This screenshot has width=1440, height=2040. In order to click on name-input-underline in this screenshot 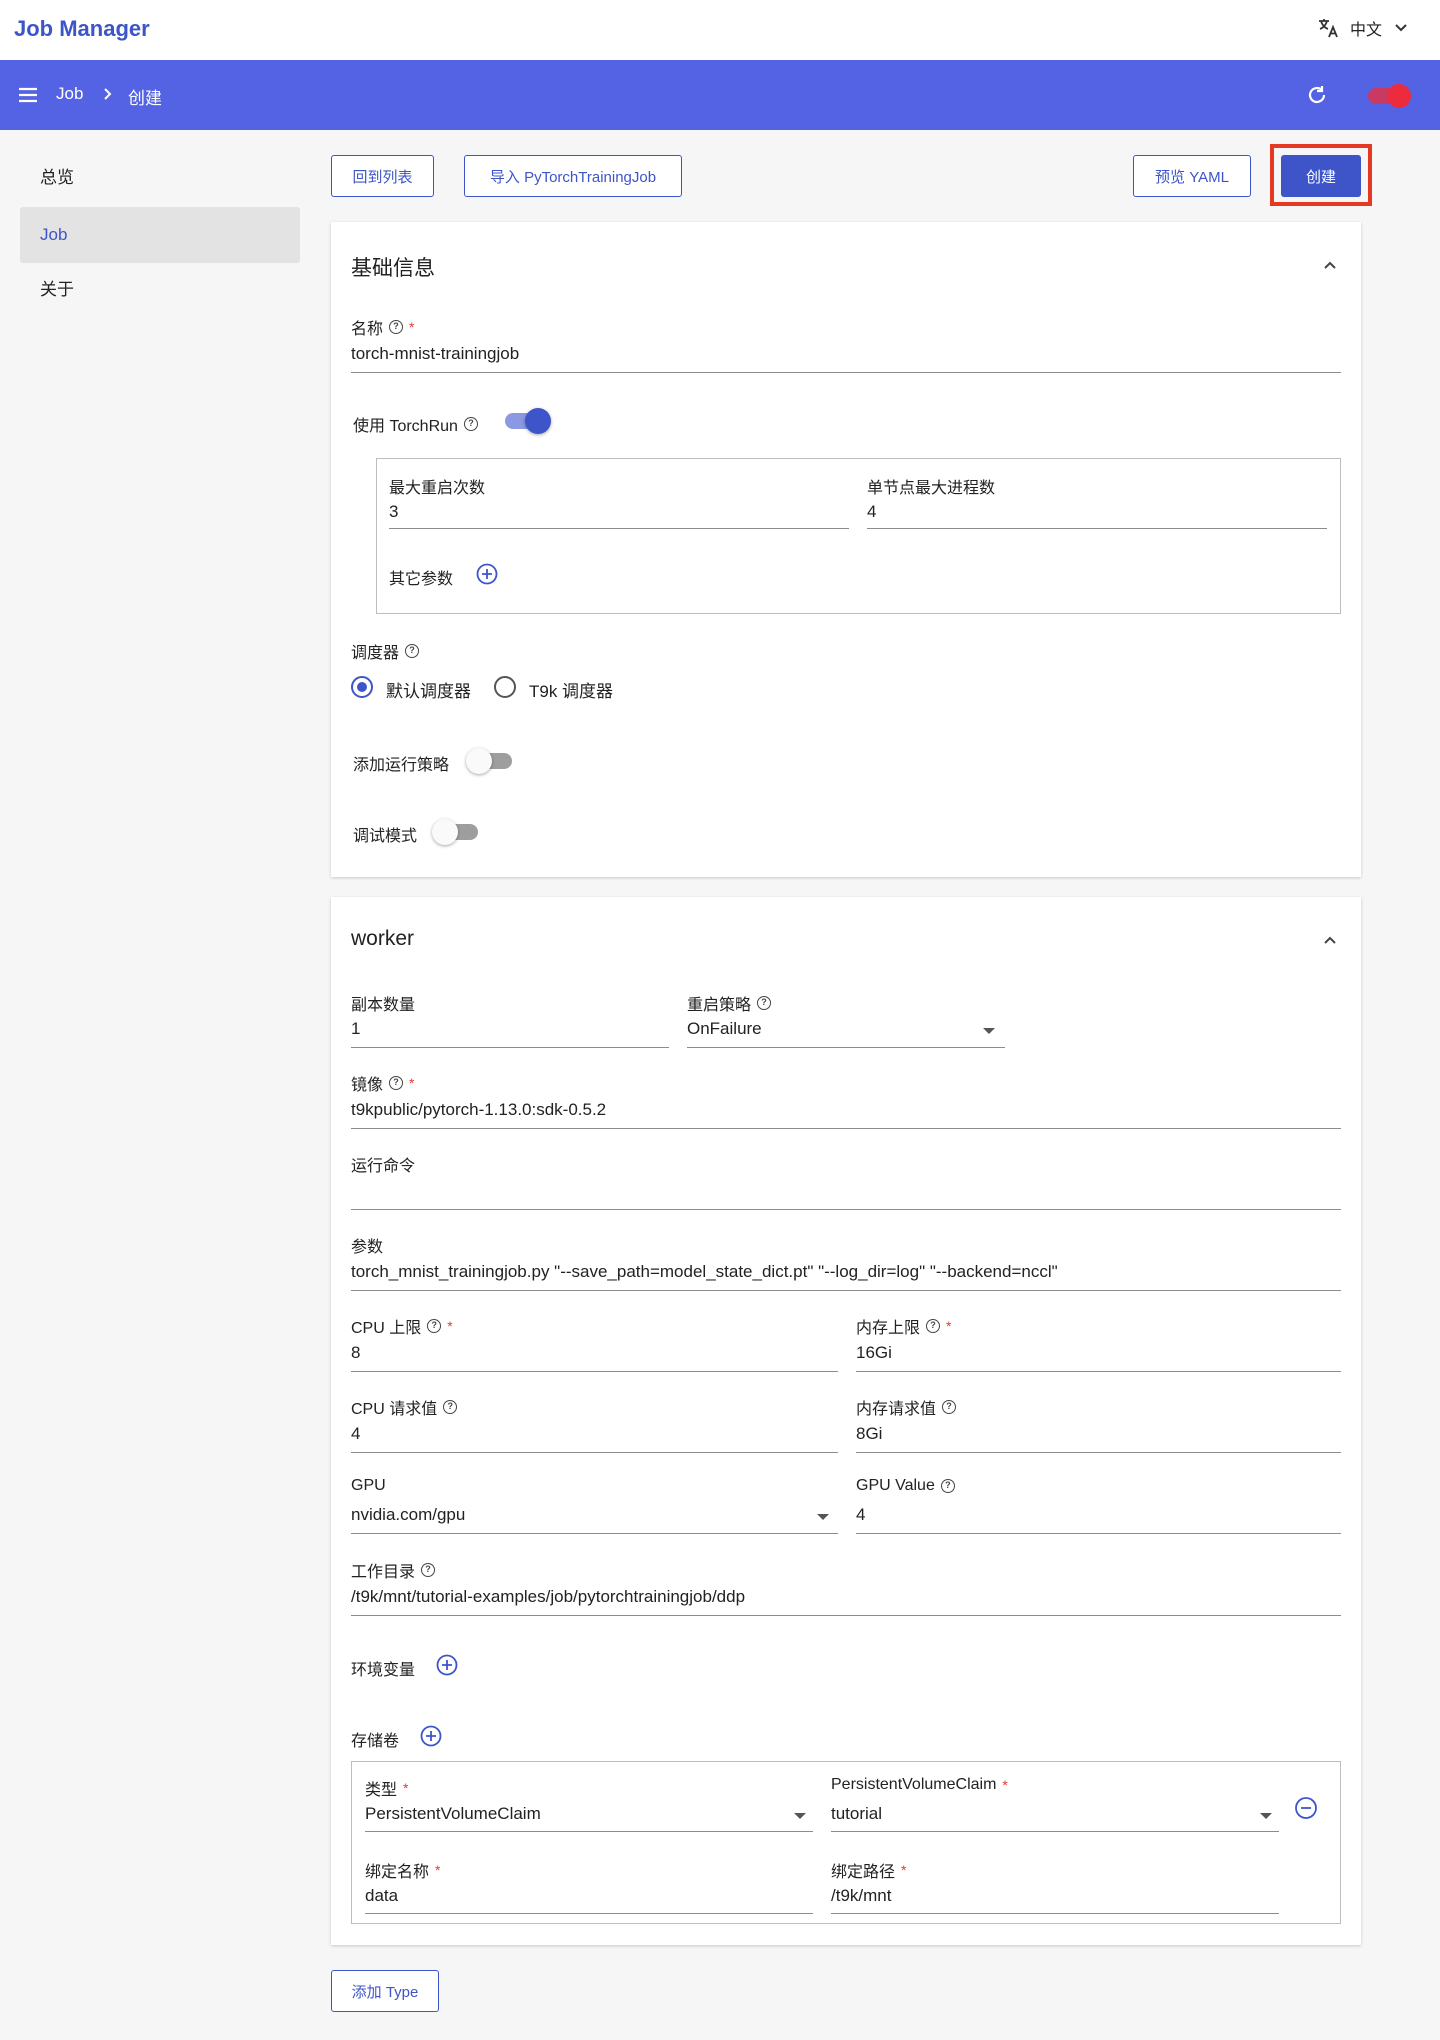, I will do `click(846, 372)`.